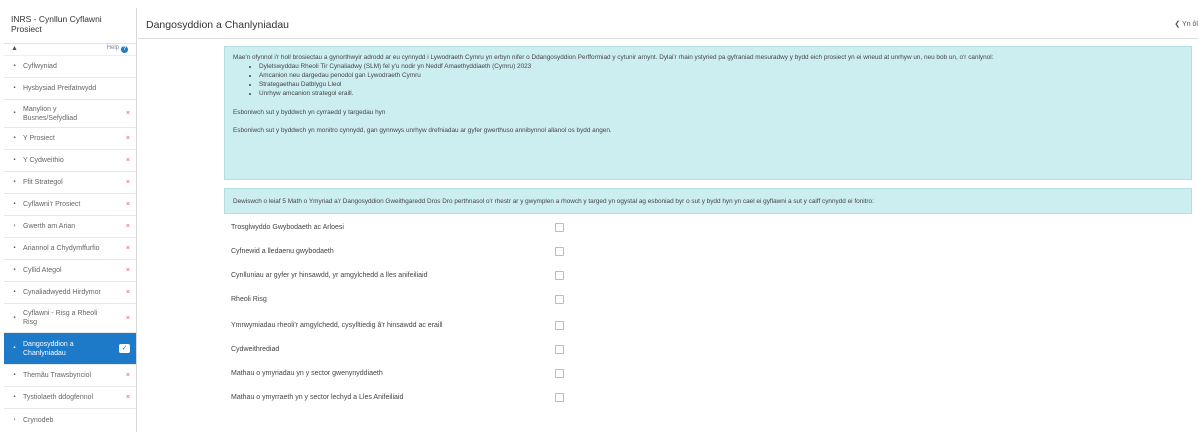 The width and height of the screenshot is (1198, 432). Describe the element at coordinates (26, 29) in the screenshot. I see `app-title-line2: Prosiect` at that location.